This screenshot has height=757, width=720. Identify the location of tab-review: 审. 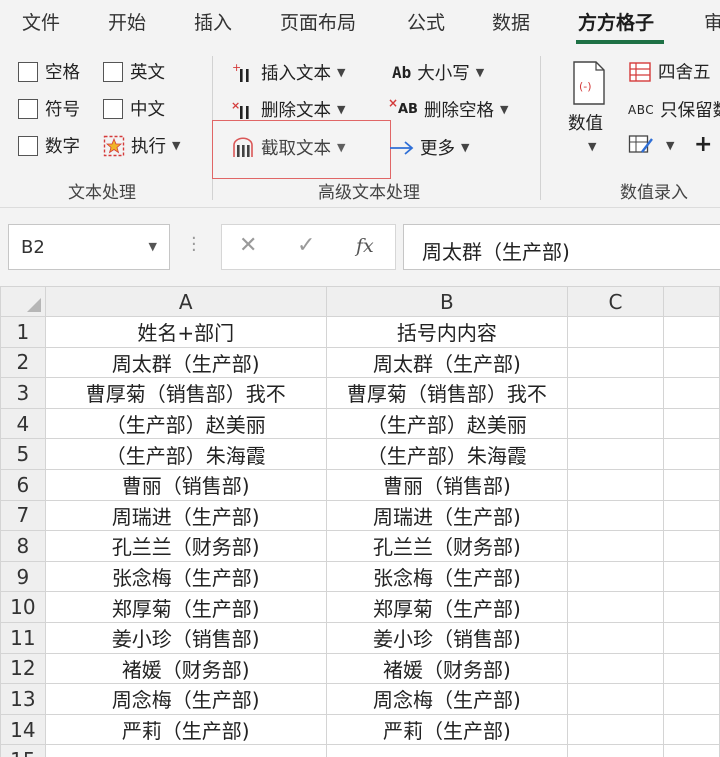
(712, 21).